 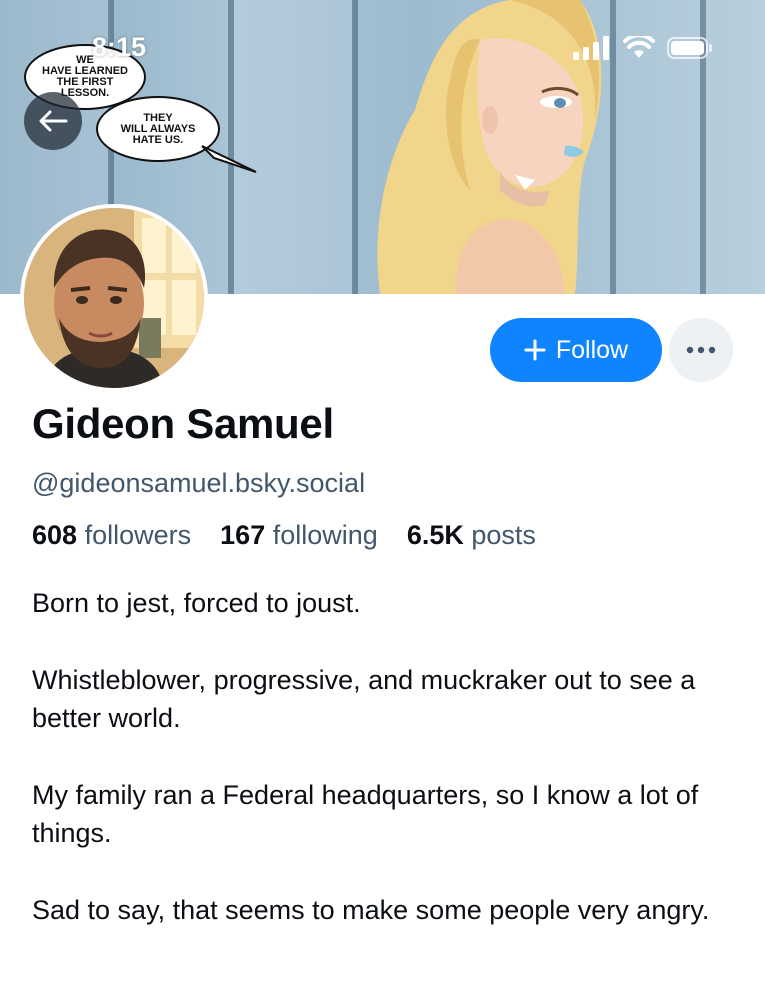 What do you see at coordinates (591, 48) in the screenshot?
I see `signal-icon` at bounding box center [591, 48].